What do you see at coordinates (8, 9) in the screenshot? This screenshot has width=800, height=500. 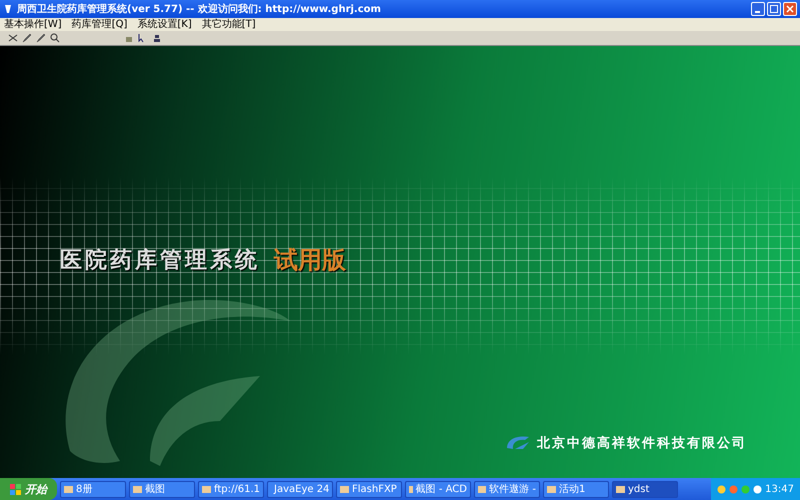 I see `app-icon` at bounding box center [8, 9].